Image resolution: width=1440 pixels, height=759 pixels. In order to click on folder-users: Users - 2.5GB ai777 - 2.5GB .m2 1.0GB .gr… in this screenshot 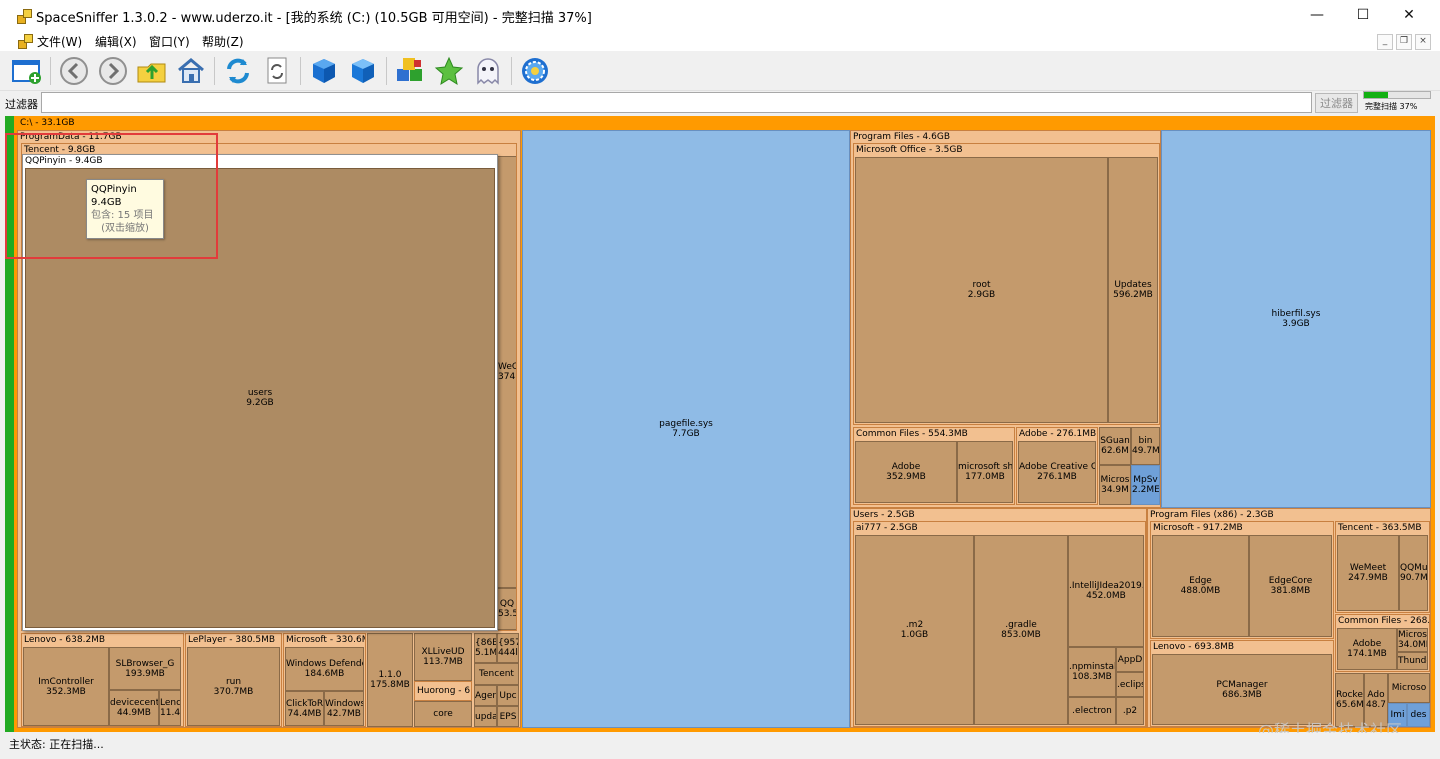, I will do `click(998, 618)`.